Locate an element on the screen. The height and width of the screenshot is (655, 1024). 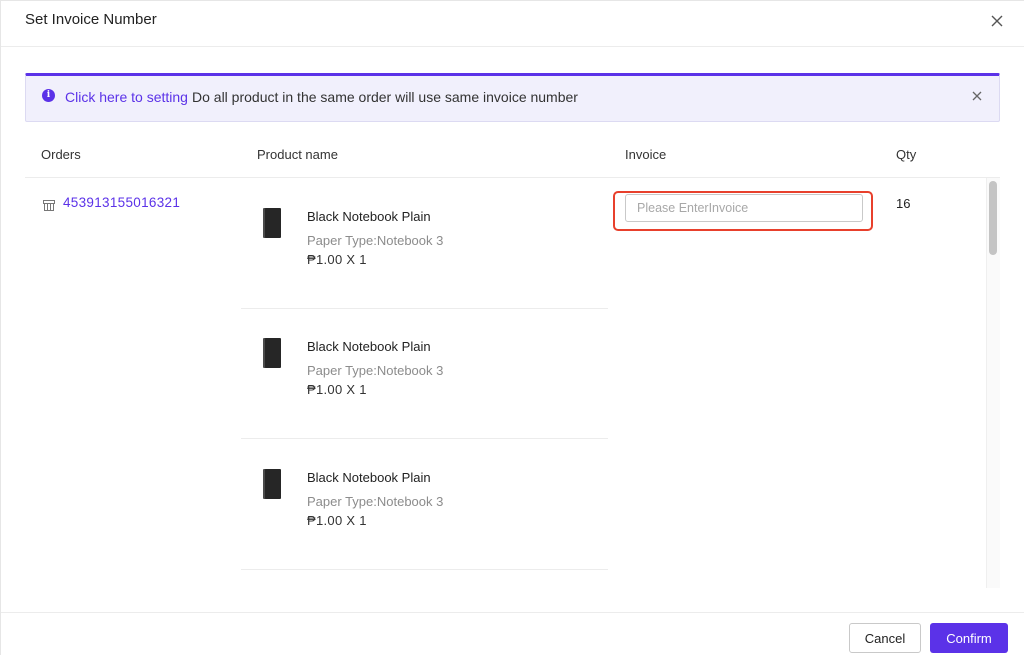
confirm-button: Confirm is located at coordinates (969, 638).